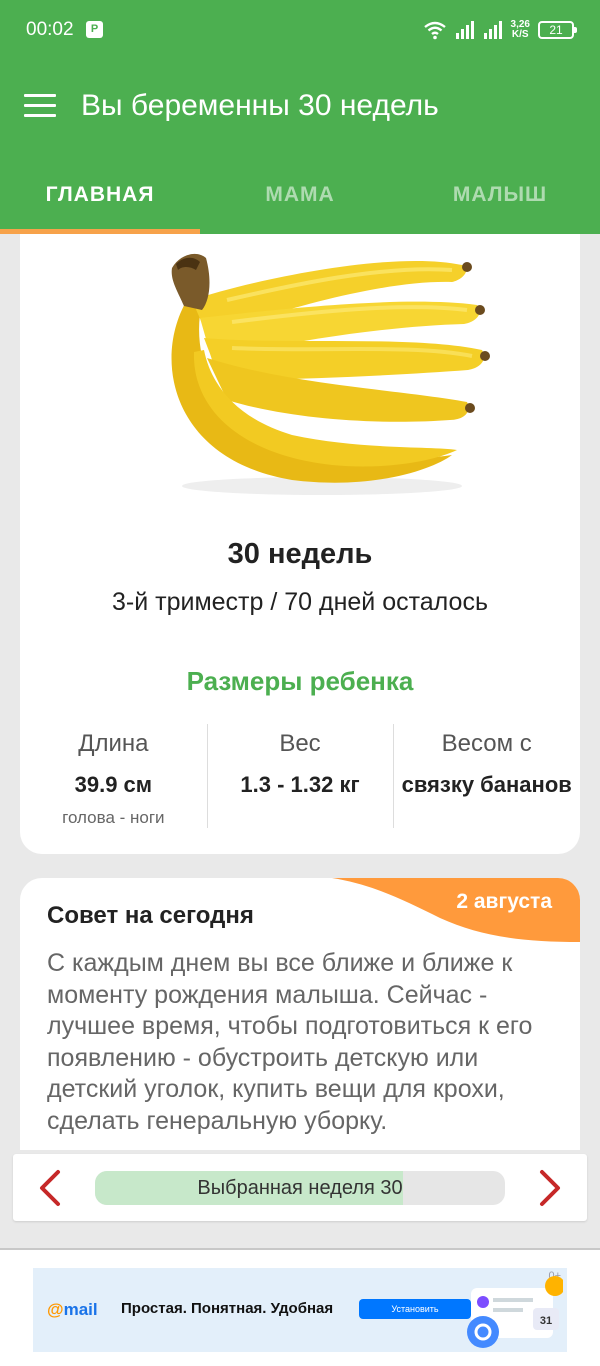 This screenshot has height=1366, width=600. What do you see at coordinates (227, 1308) in the screenshot?
I see `ad-text: Простая. Понятная. Удобная` at bounding box center [227, 1308].